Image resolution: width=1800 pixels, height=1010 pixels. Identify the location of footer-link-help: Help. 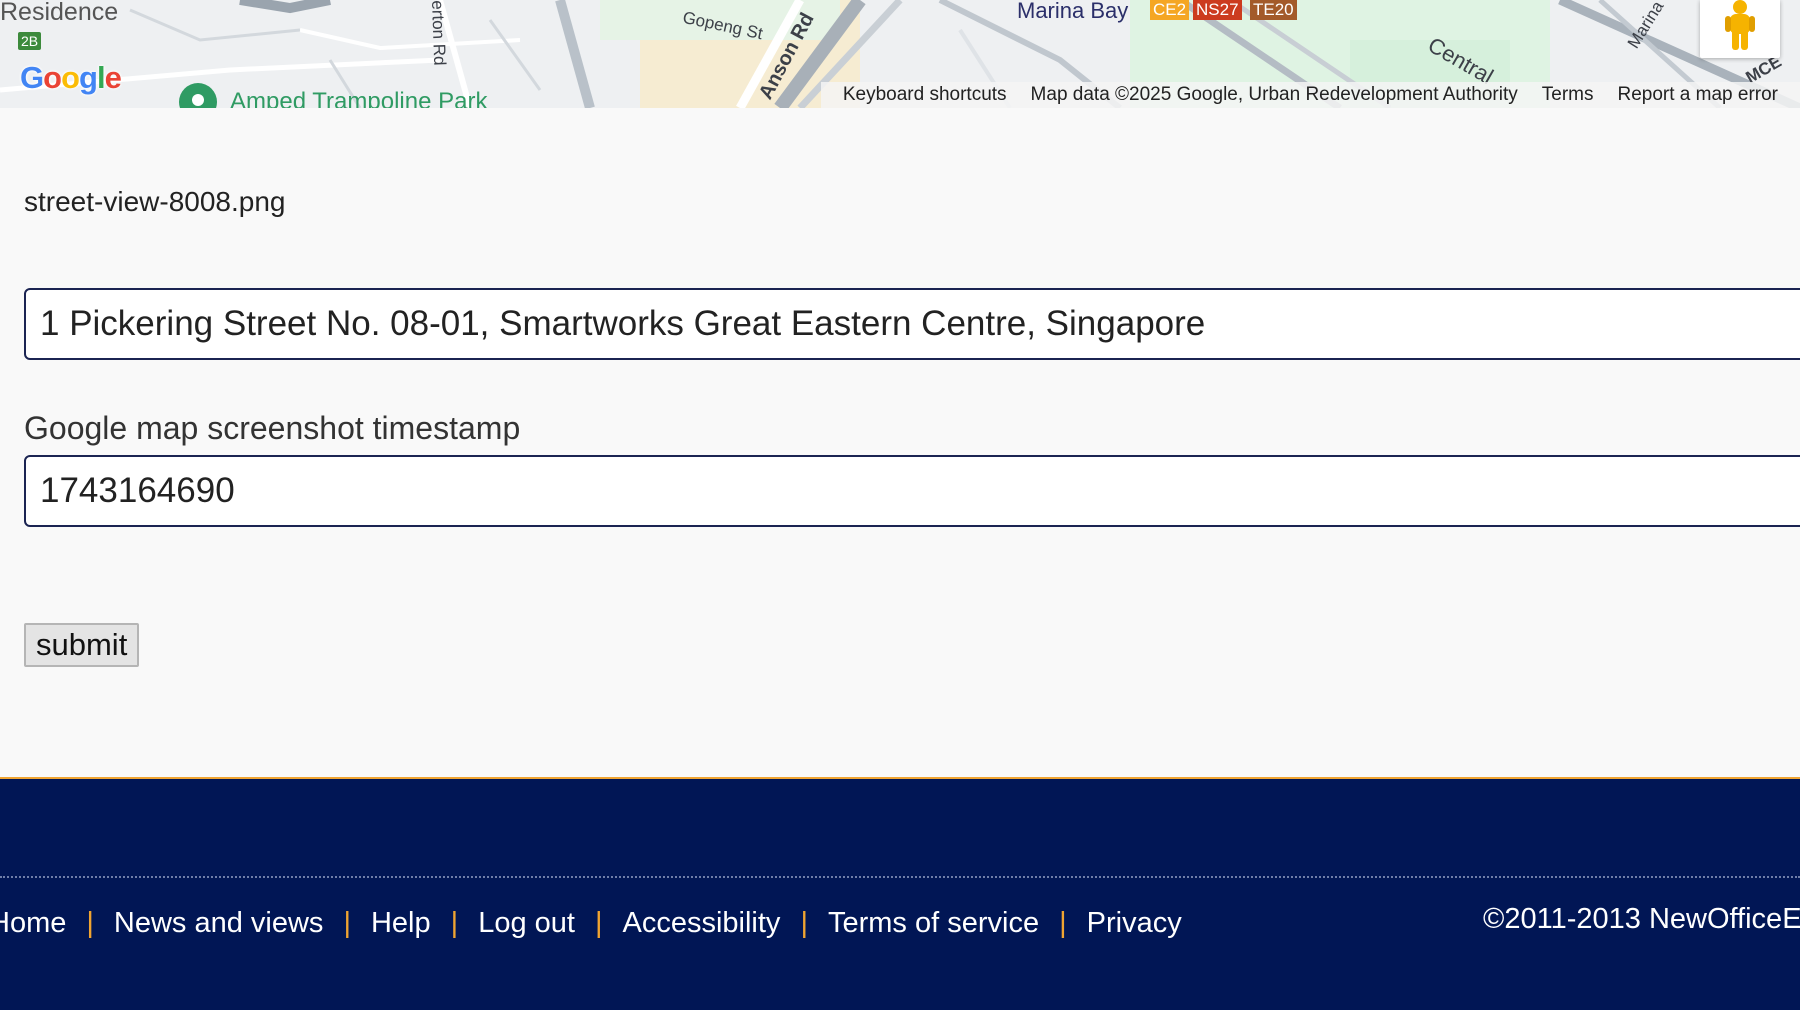
(401, 923).